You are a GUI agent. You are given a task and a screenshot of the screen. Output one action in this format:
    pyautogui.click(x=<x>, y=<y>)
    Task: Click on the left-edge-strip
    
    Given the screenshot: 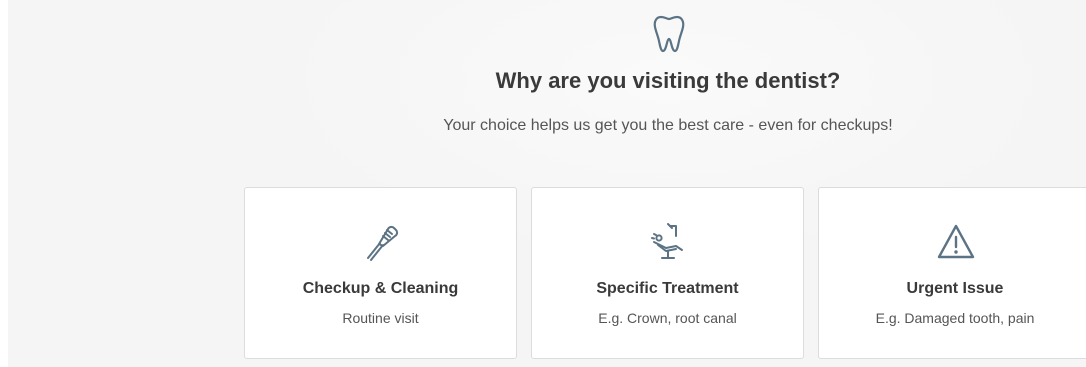 What is the action you would take?
    pyautogui.click(x=4, y=183)
    